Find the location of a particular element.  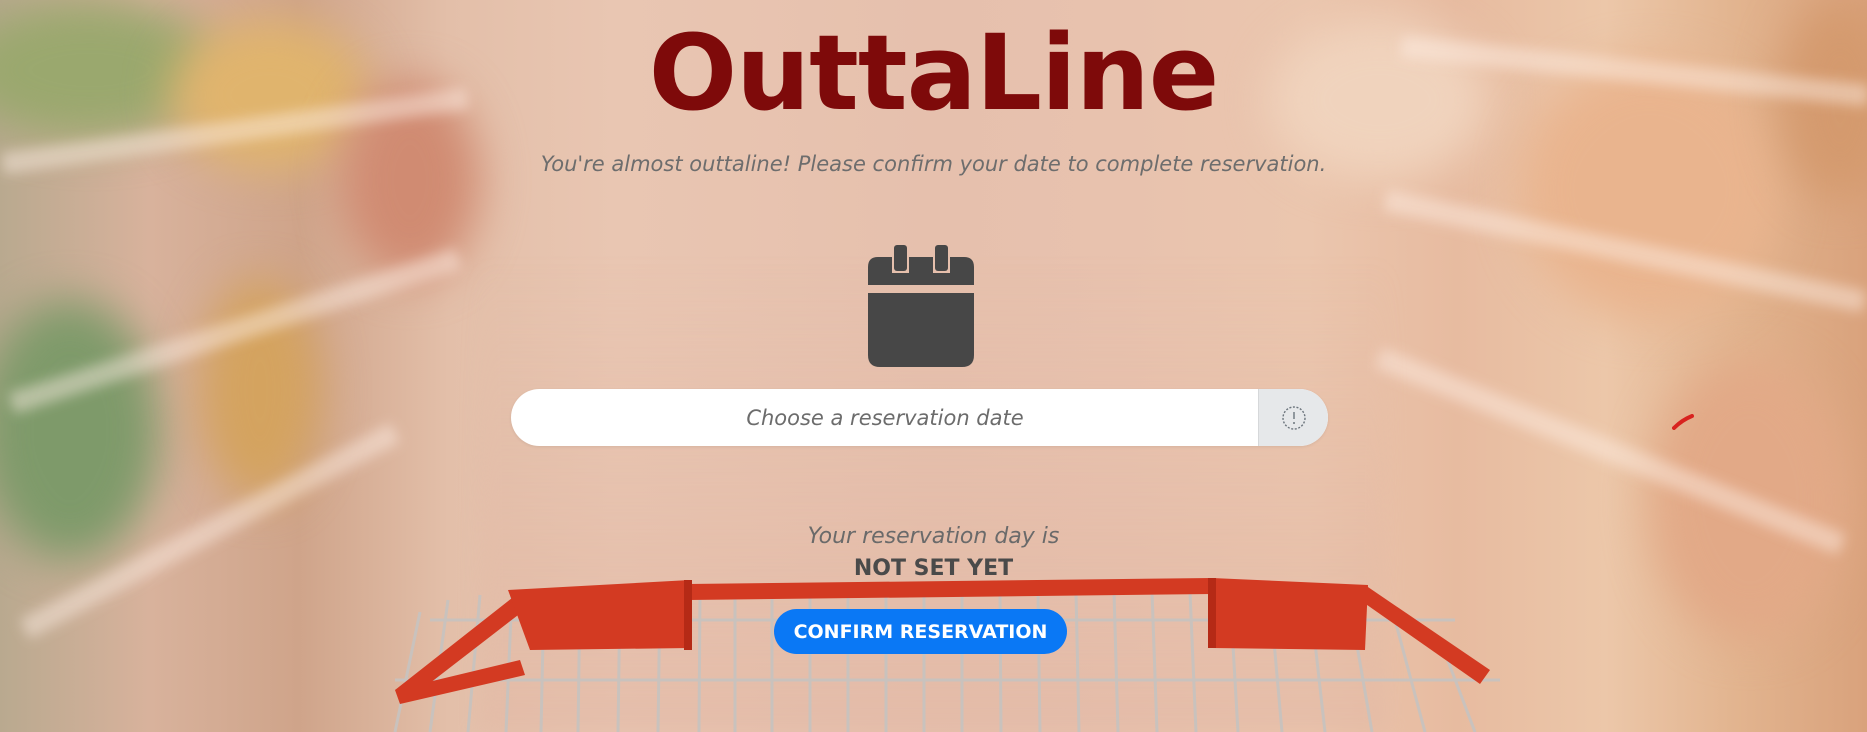

date-picker-toggle is located at coordinates (1293, 417).